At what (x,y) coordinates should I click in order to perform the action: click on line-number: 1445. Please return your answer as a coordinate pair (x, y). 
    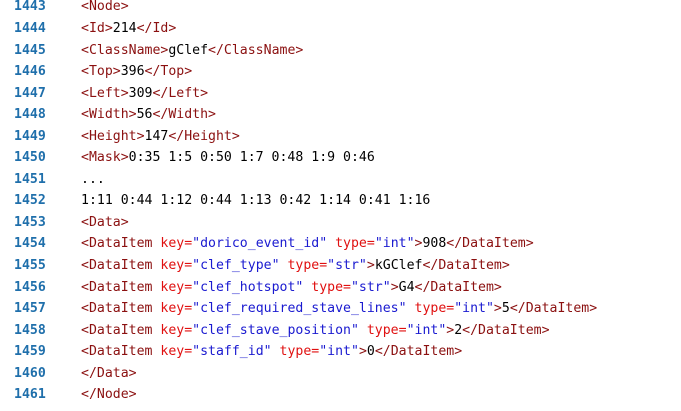
    Looking at the image, I should click on (30, 50).